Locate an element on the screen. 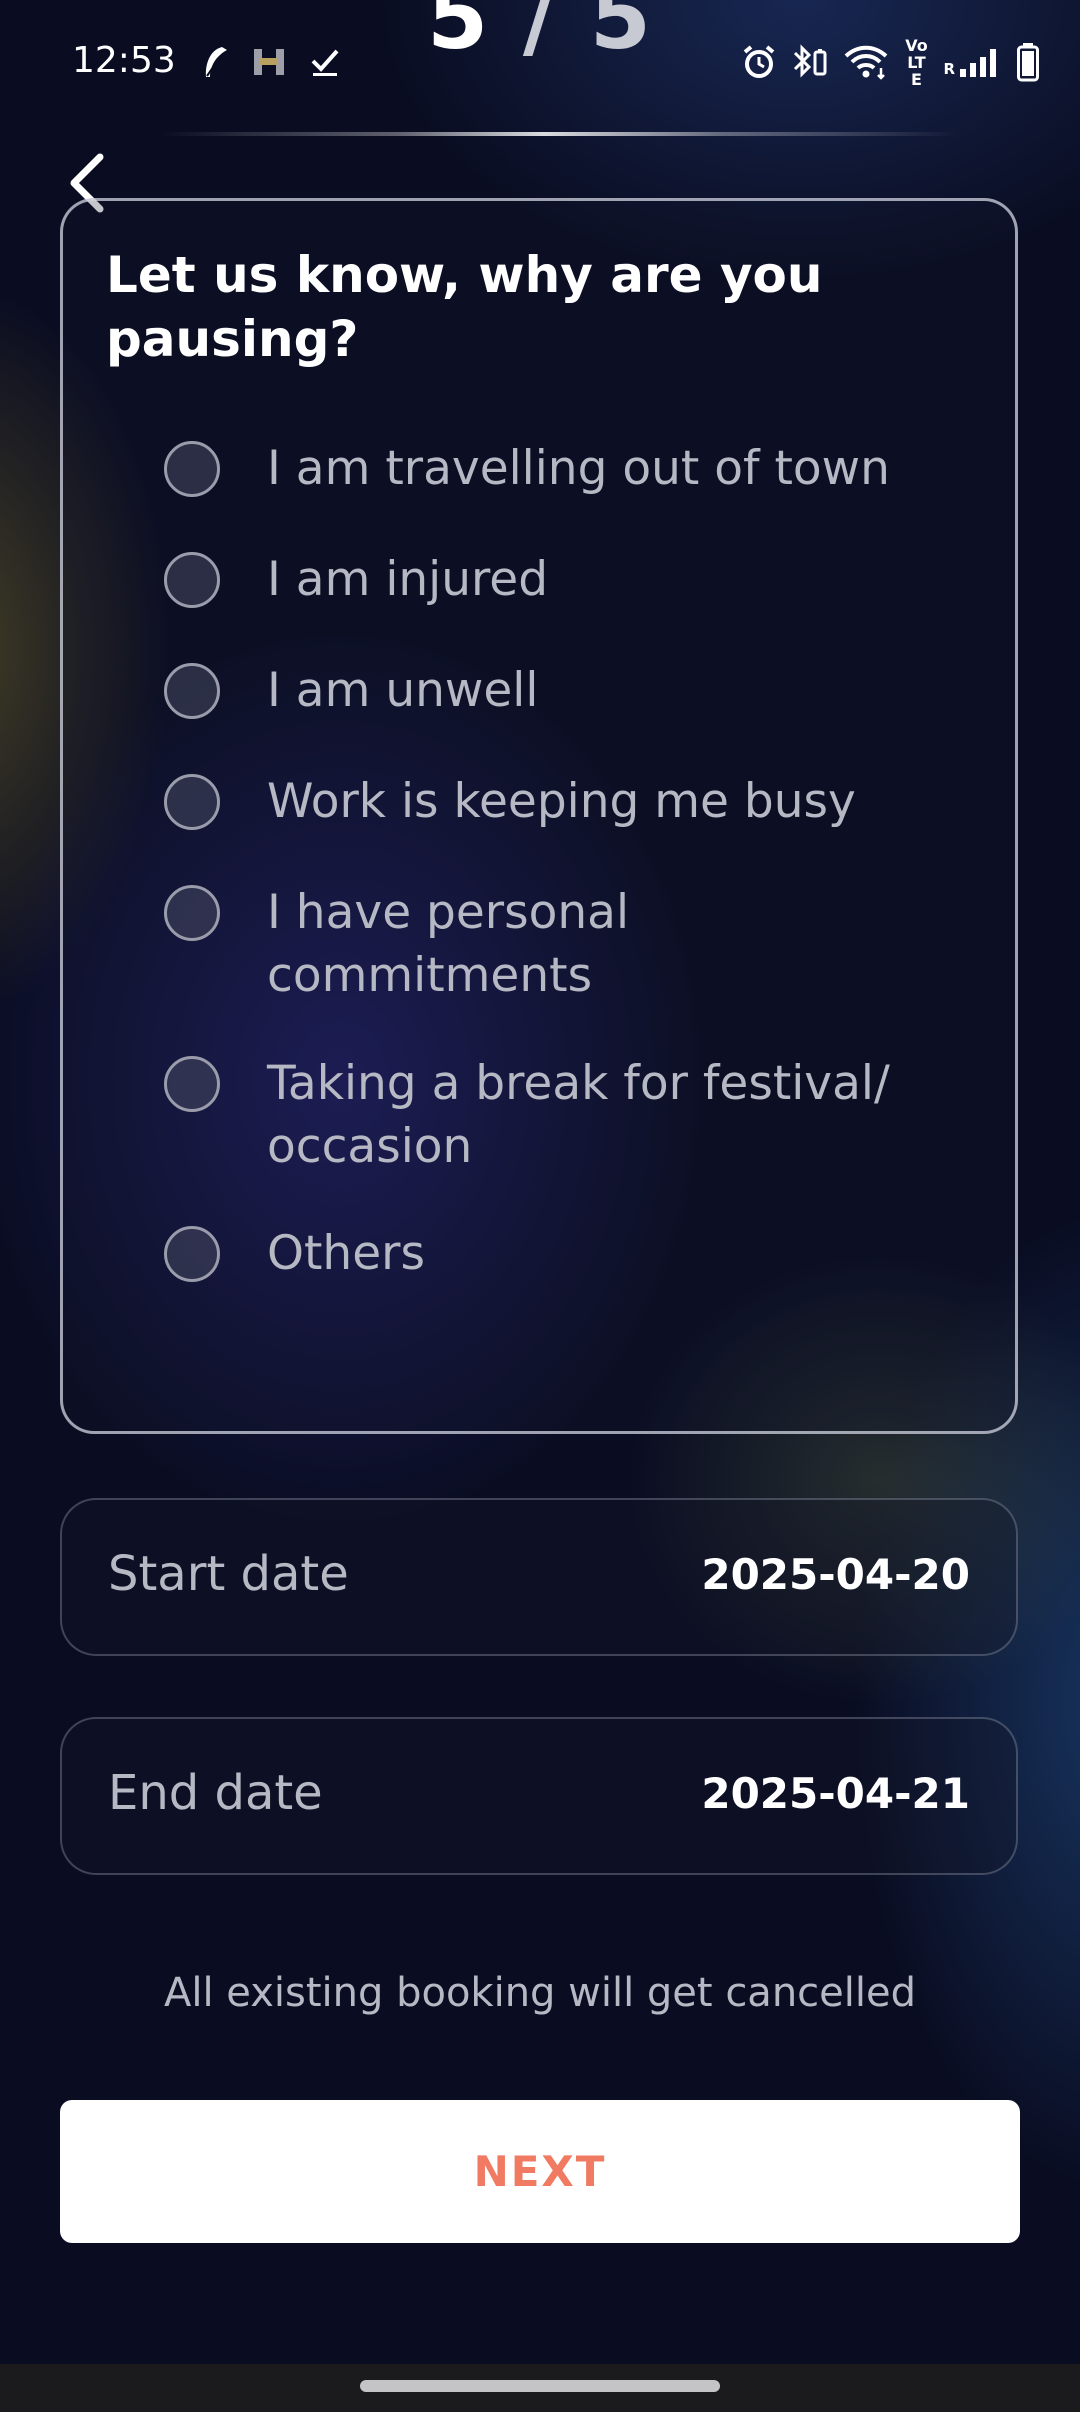 The image size is (1080, 2412). next-button: NEXT is located at coordinates (540, 2171).